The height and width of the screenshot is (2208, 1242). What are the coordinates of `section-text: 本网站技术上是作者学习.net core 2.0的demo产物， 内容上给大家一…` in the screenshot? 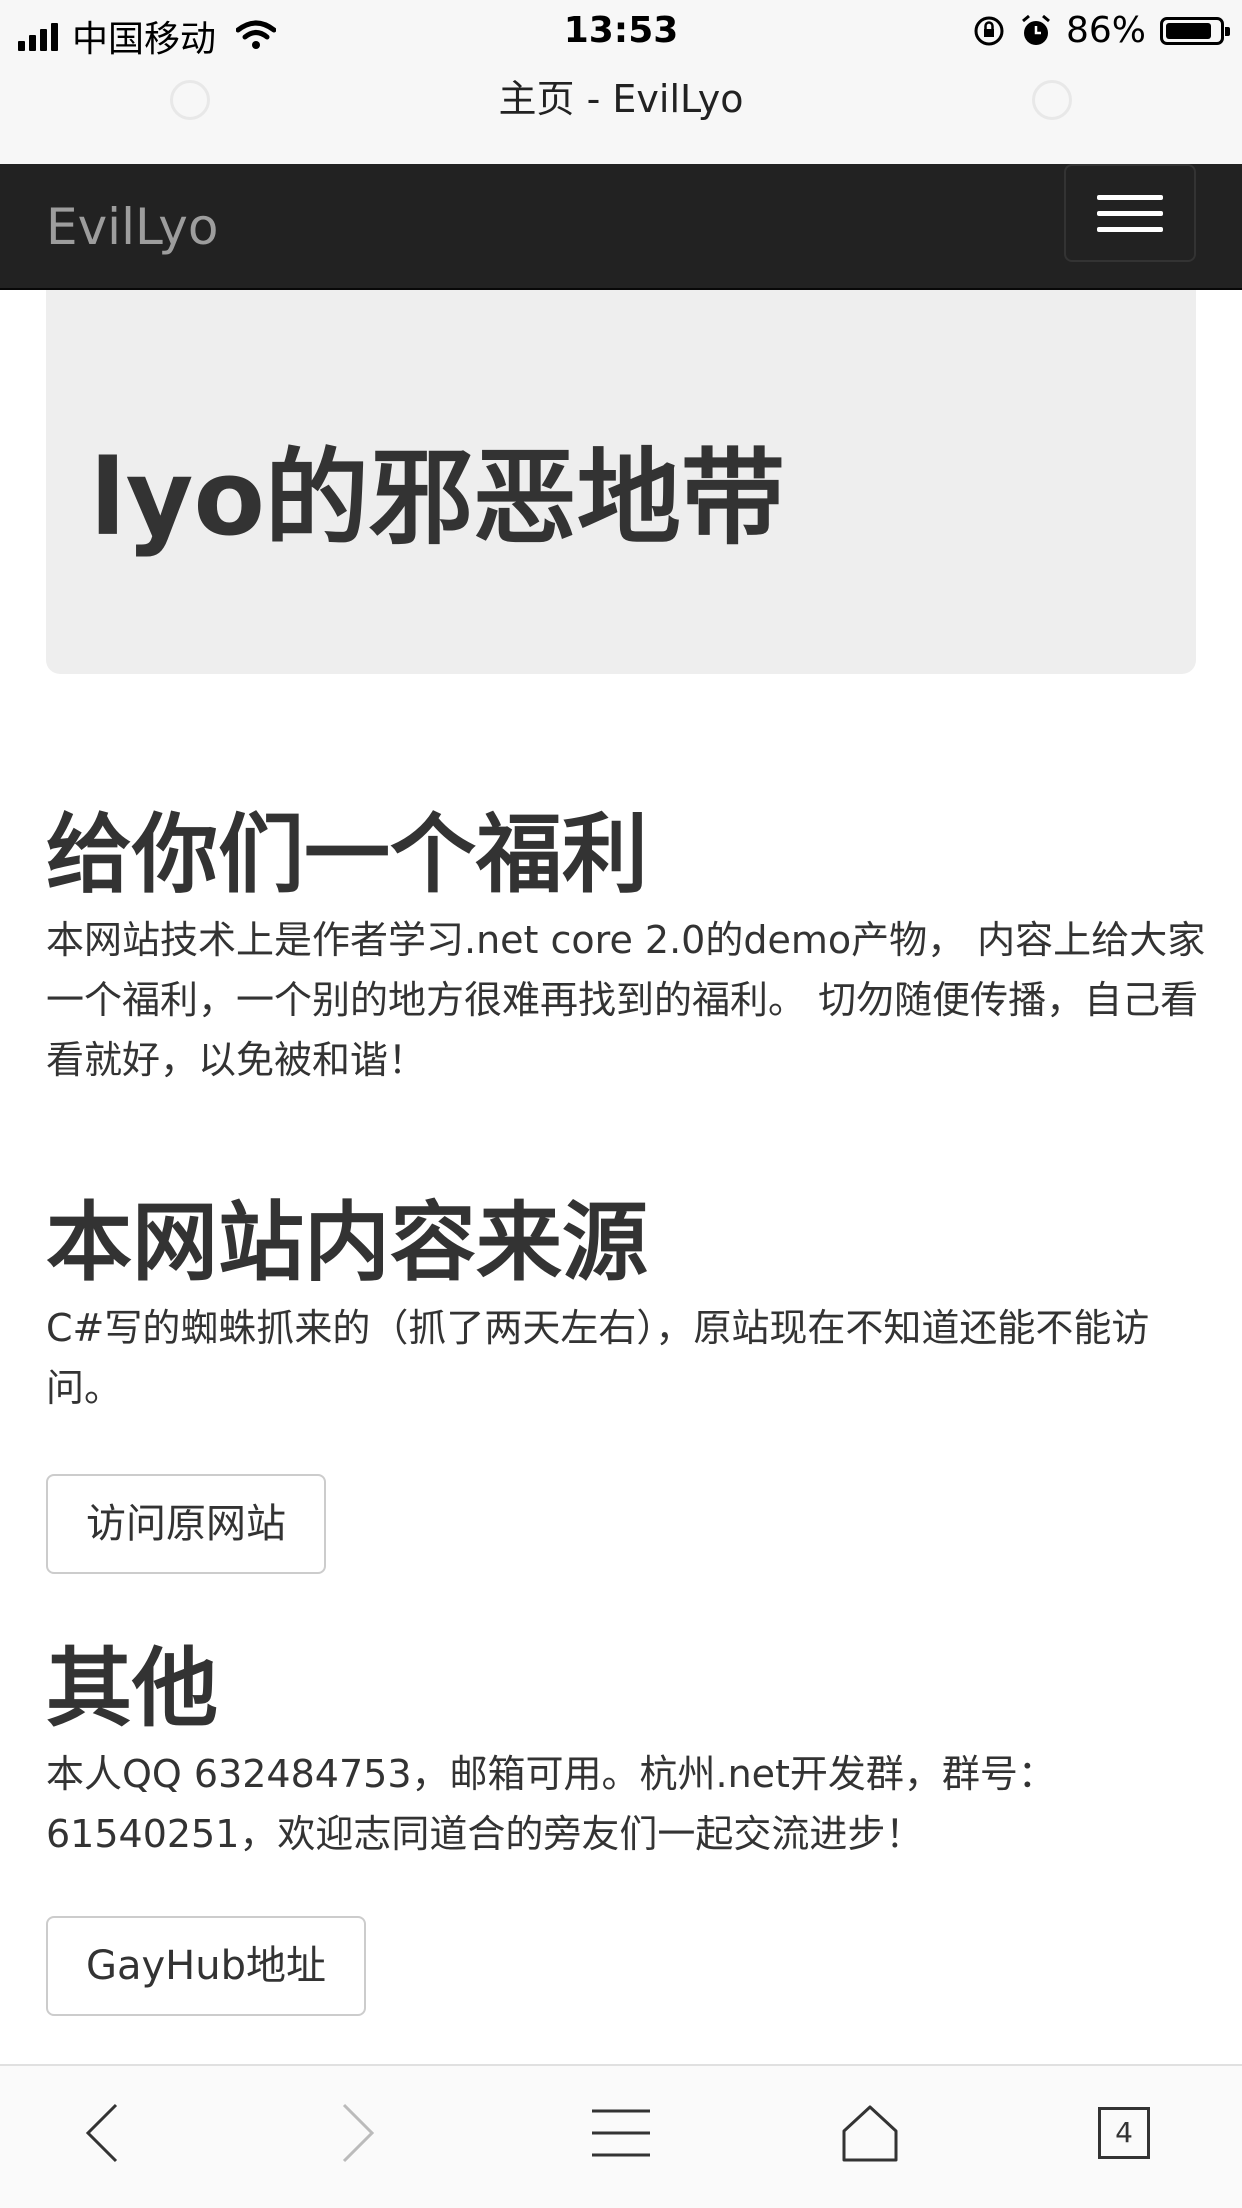 It's located at (626, 1000).